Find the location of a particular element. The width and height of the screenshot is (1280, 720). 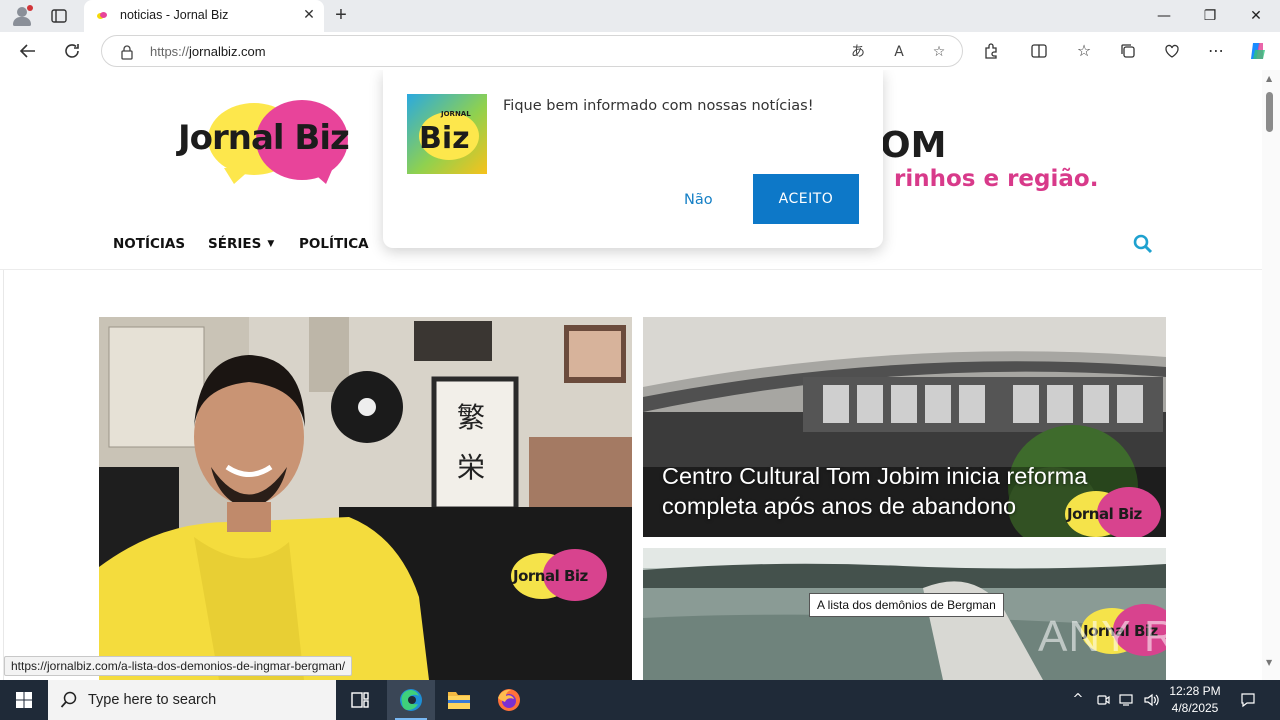

reject-button: Não is located at coordinates (698, 200).